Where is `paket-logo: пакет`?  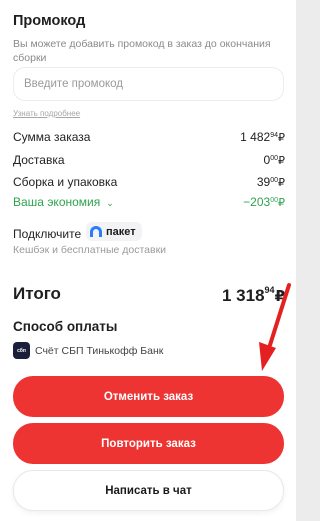
paket-logo: пакет is located at coordinates (114, 231).